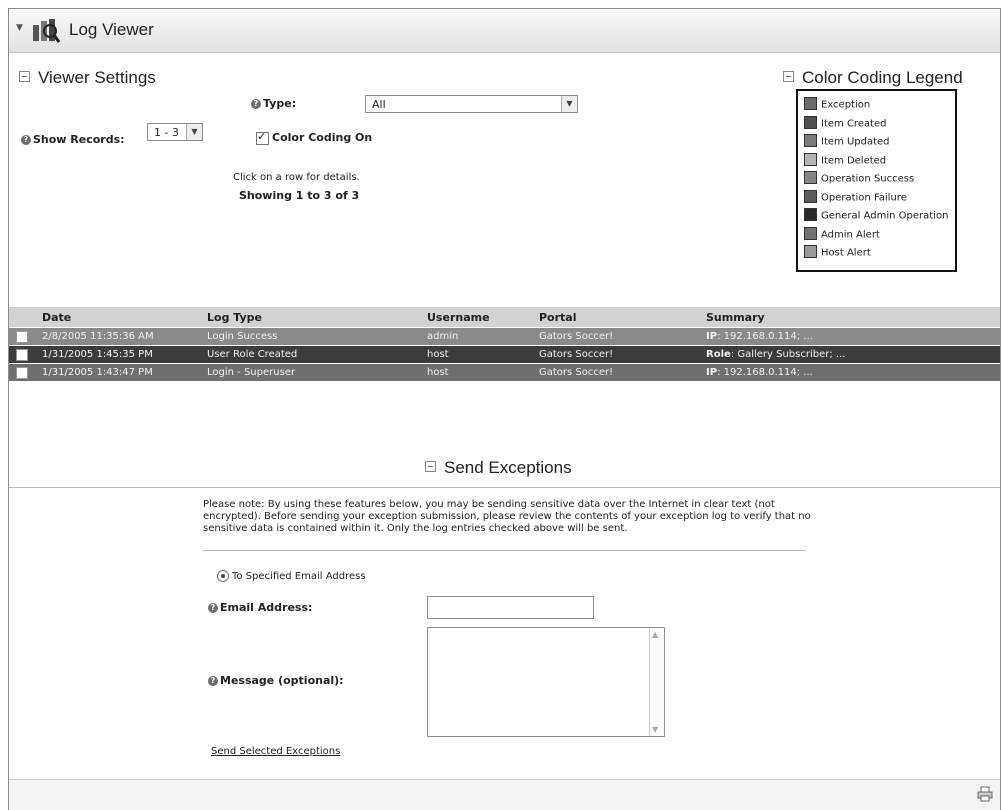 Image resolution: width=1001 pixels, height=810 pixels. Describe the element at coordinates (656, 682) in the screenshot. I see `textarea-scrollbar: ▲ ▼` at that location.